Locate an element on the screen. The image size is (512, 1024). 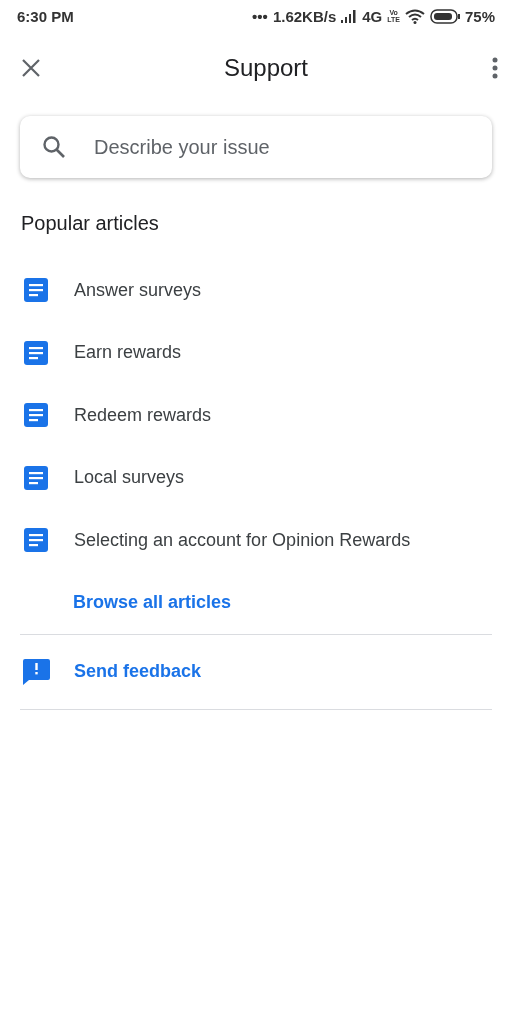
article-link: Earn rewards is located at coordinates (128, 353).